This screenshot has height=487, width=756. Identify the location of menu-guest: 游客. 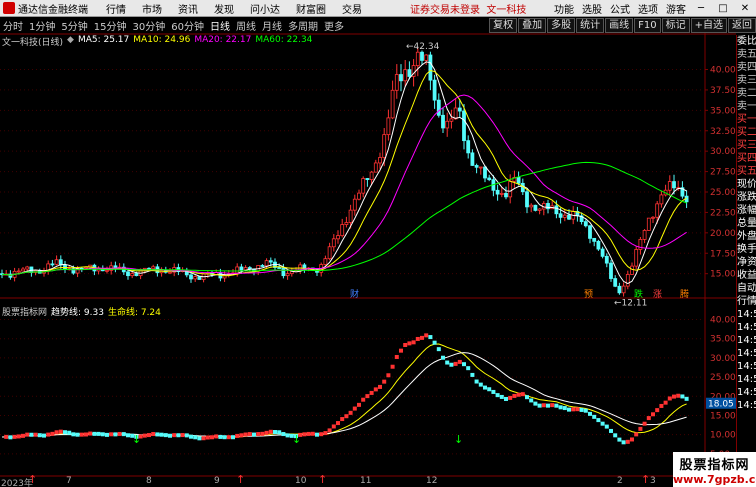
(676, 8).